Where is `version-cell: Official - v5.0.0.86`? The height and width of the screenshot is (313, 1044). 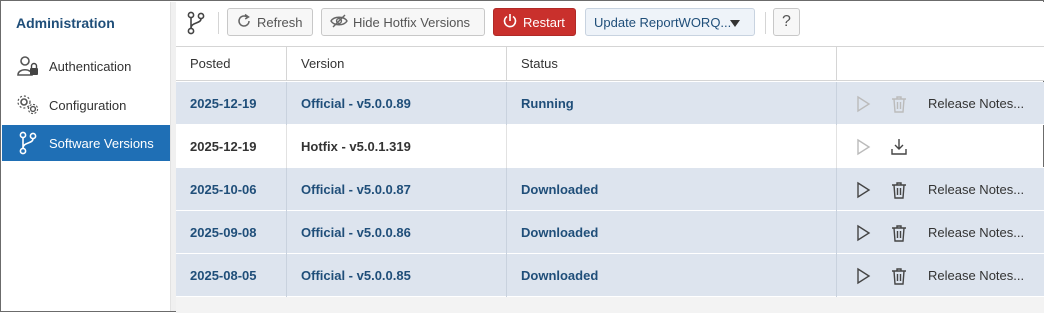
version-cell: Official - v5.0.0.86 is located at coordinates (397, 232).